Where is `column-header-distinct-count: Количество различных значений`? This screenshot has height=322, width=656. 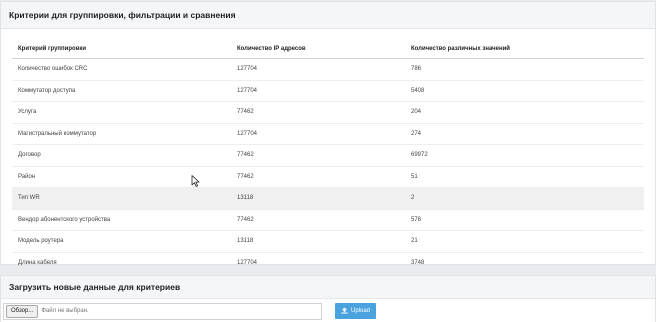
column-header-distinct-count: Количество различных значений is located at coordinates (524, 49).